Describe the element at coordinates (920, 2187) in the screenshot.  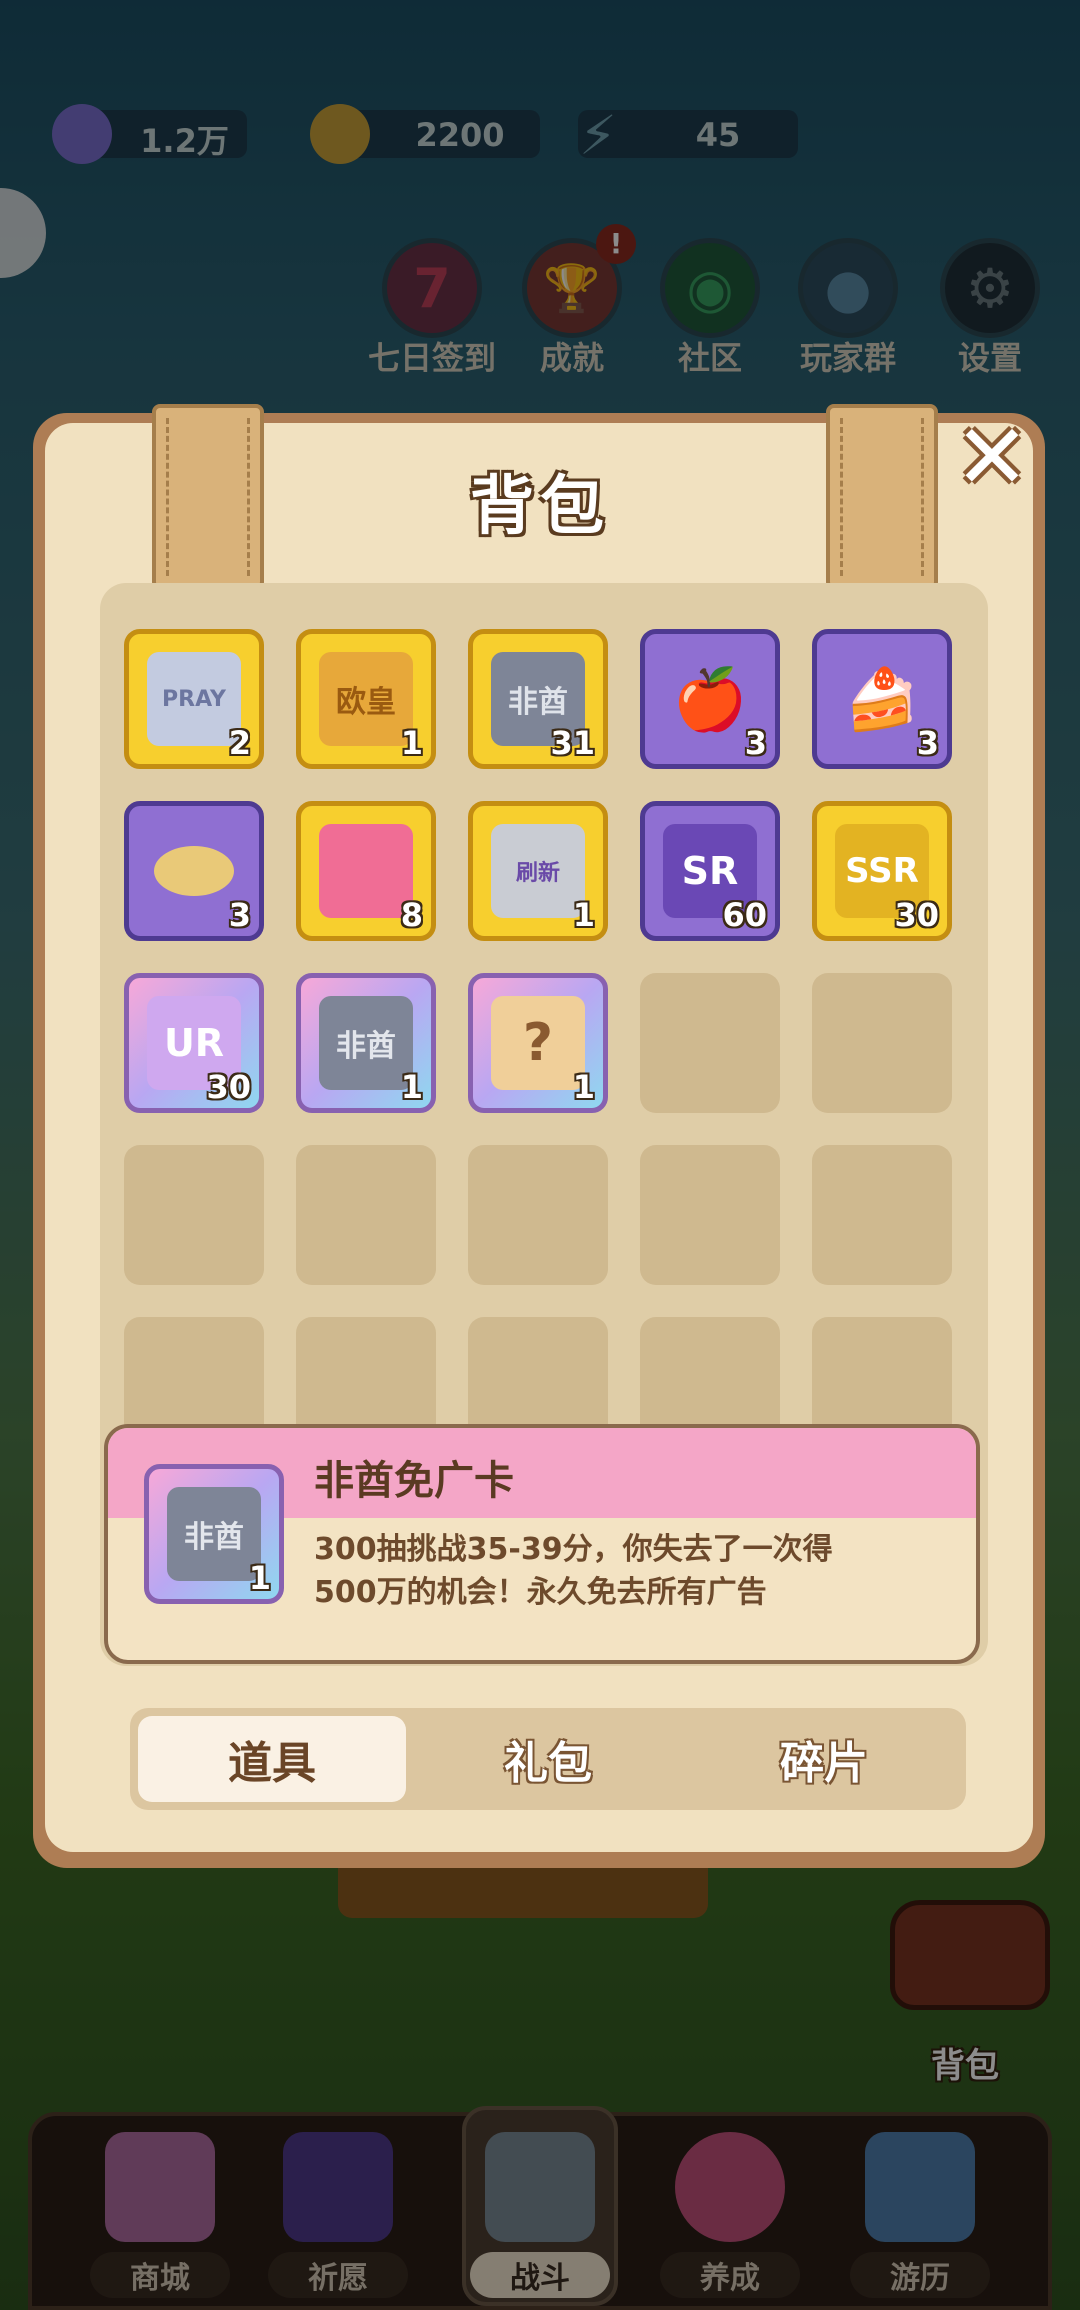
I see `travel-map-icon` at that location.